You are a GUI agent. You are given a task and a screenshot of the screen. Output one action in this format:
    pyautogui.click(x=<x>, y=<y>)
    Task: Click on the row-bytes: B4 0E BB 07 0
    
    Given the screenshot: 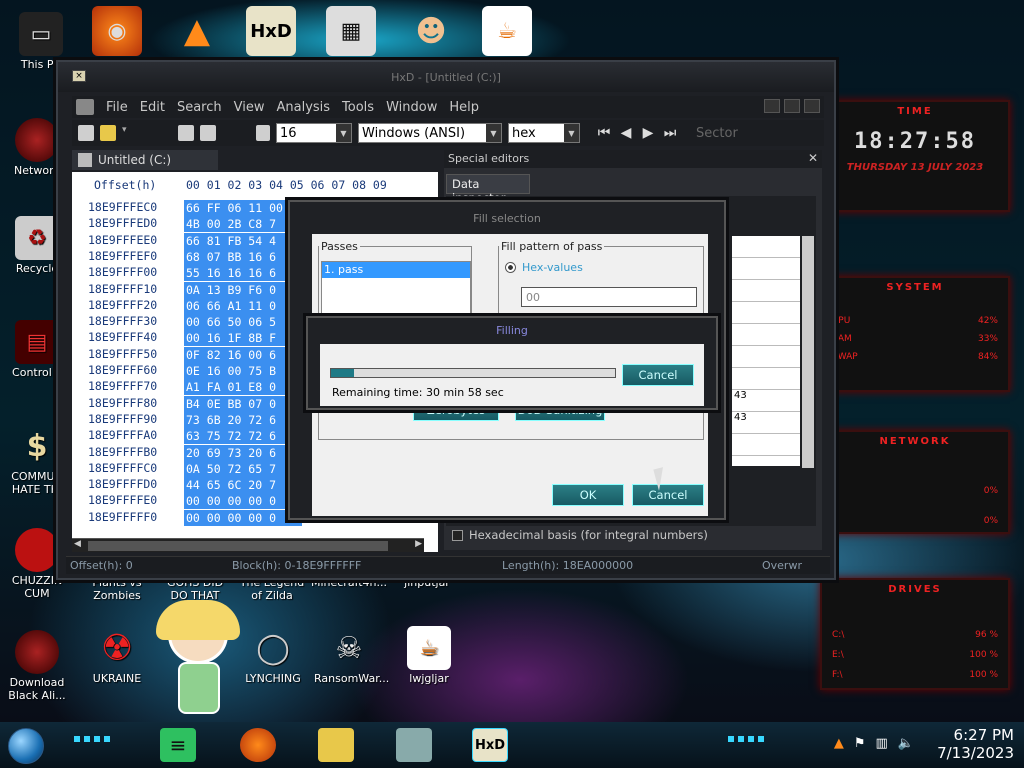 What is the action you would take?
    pyautogui.click(x=243, y=403)
    